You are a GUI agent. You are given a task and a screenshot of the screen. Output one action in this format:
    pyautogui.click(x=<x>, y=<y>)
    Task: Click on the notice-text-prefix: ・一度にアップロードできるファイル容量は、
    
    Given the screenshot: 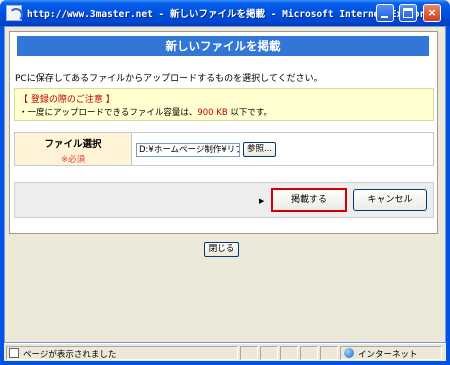 What is the action you would take?
    pyautogui.click(x=108, y=113)
    